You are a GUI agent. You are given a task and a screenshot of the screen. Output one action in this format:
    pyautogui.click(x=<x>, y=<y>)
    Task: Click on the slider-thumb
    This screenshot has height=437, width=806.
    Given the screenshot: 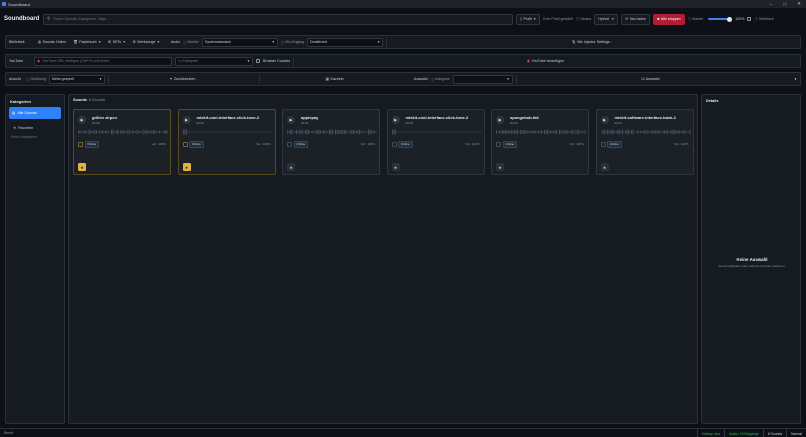 What is the action you would take?
    pyautogui.click(x=730, y=19)
    